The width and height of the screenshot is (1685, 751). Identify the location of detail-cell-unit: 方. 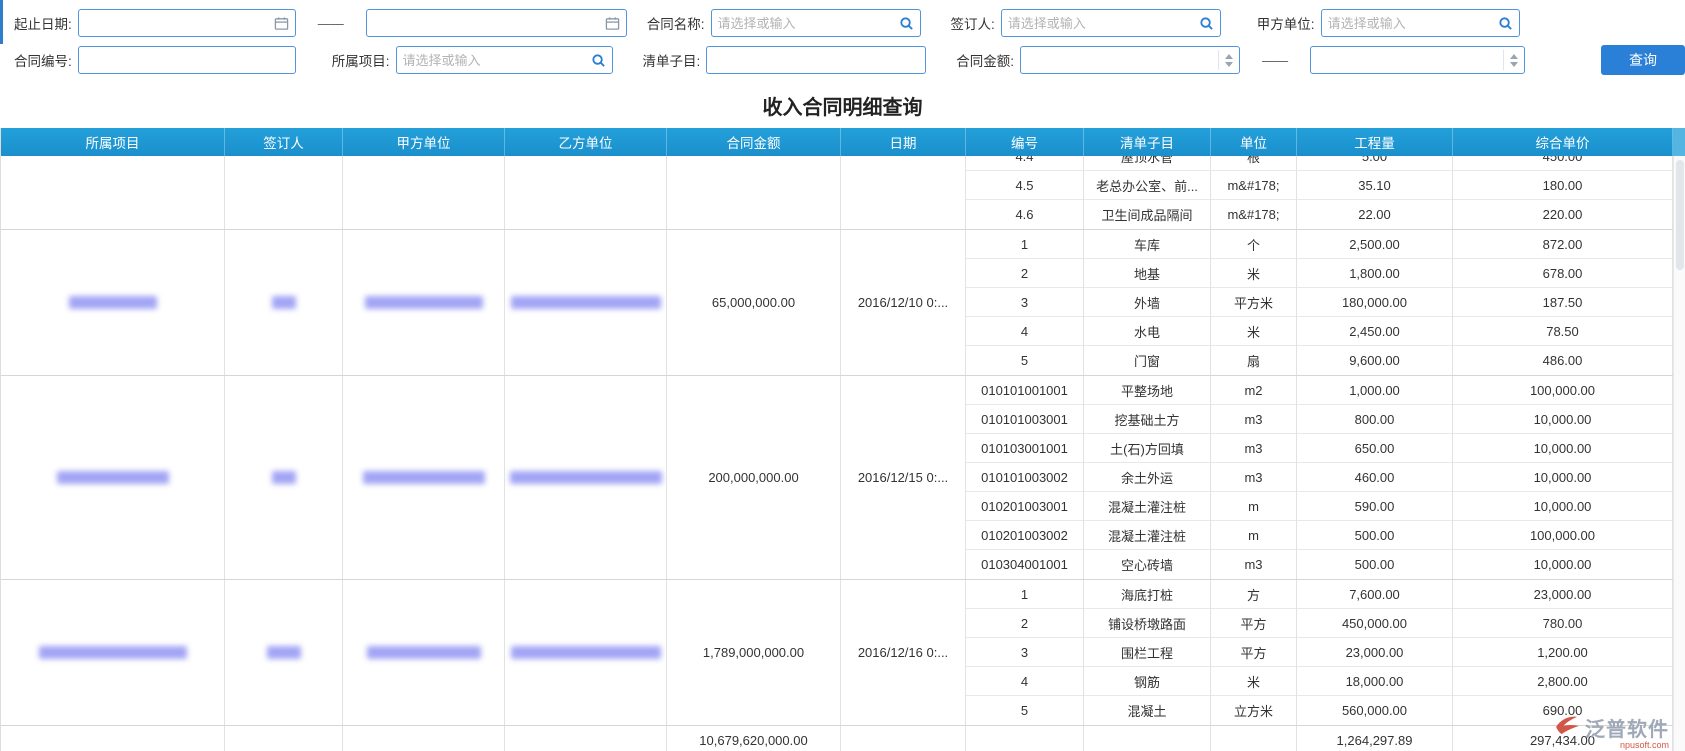
(1254, 594).